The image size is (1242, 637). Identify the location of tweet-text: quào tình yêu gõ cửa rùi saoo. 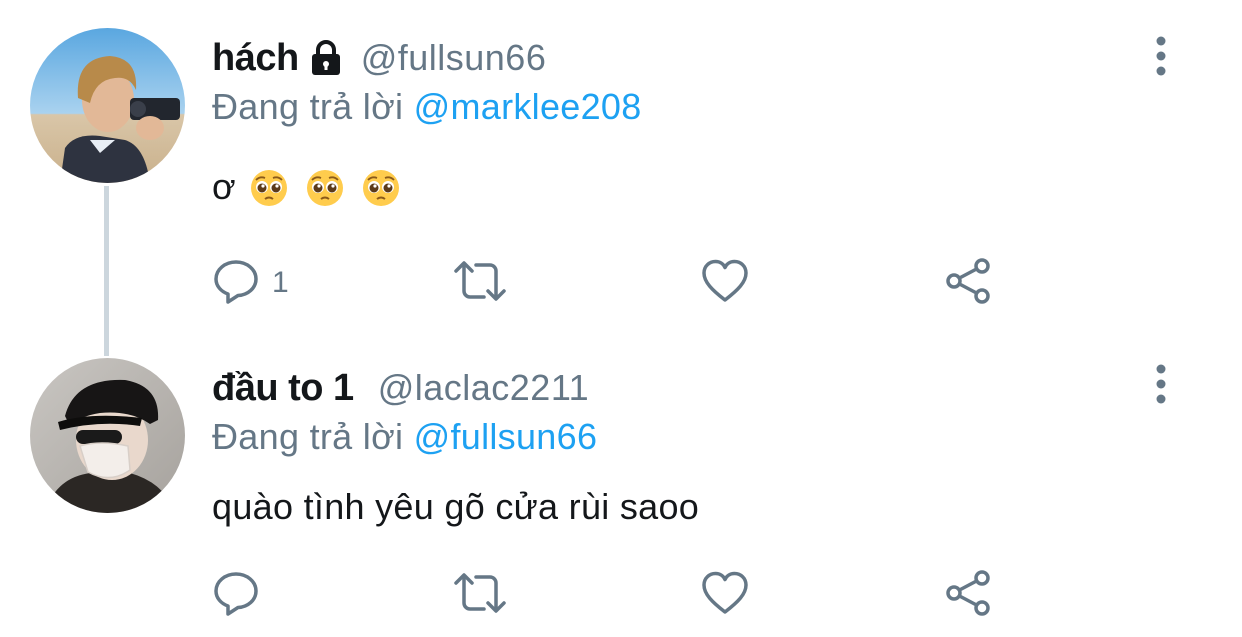
(456, 506).